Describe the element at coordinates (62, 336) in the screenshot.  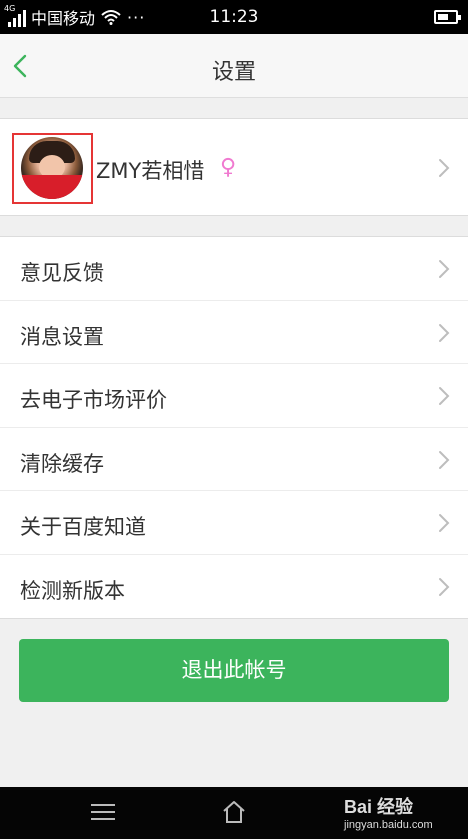
I see `menu-item-label: 消息设置` at that location.